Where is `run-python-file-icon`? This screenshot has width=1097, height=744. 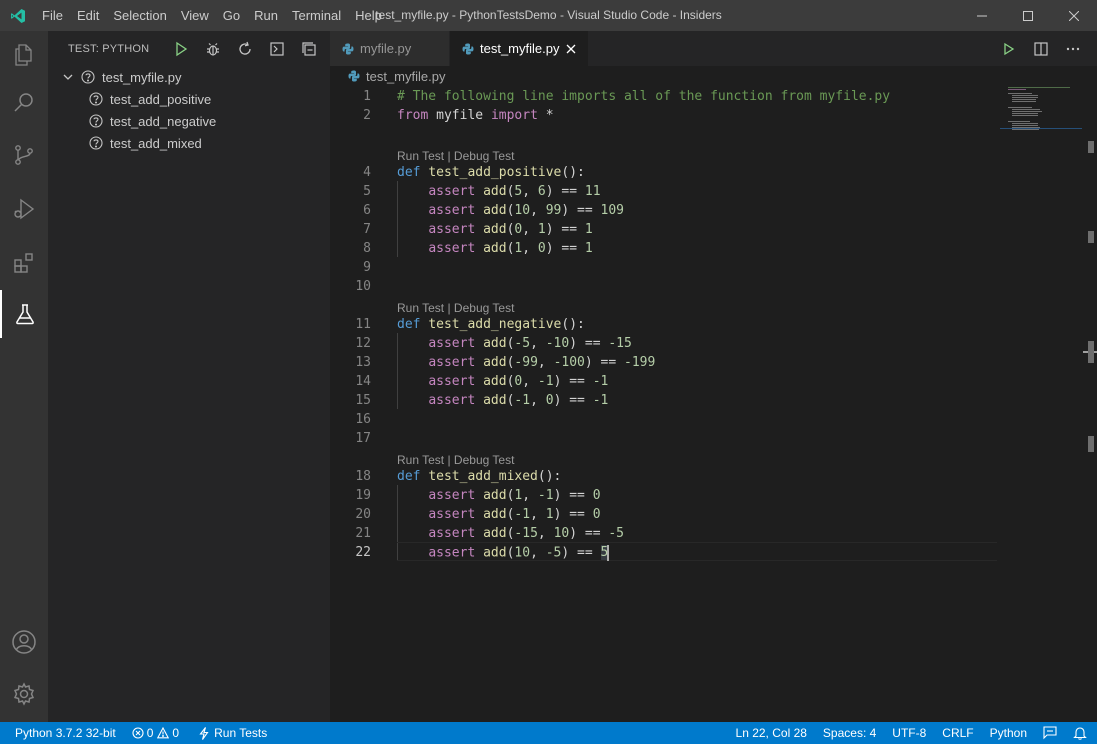
run-python-file-icon is located at coordinates (1009, 49).